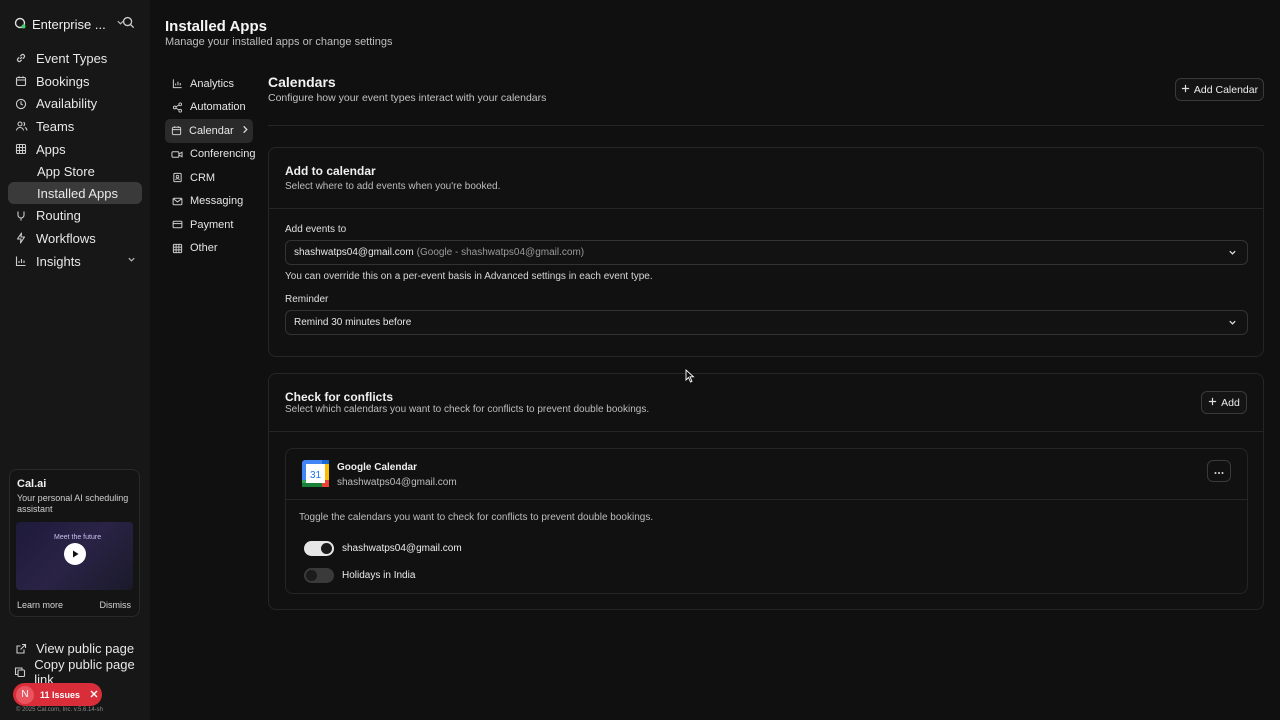 The image size is (1280, 720). What do you see at coordinates (130, 24) in the screenshot?
I see `search-icon` at bounding box center [130, 24].